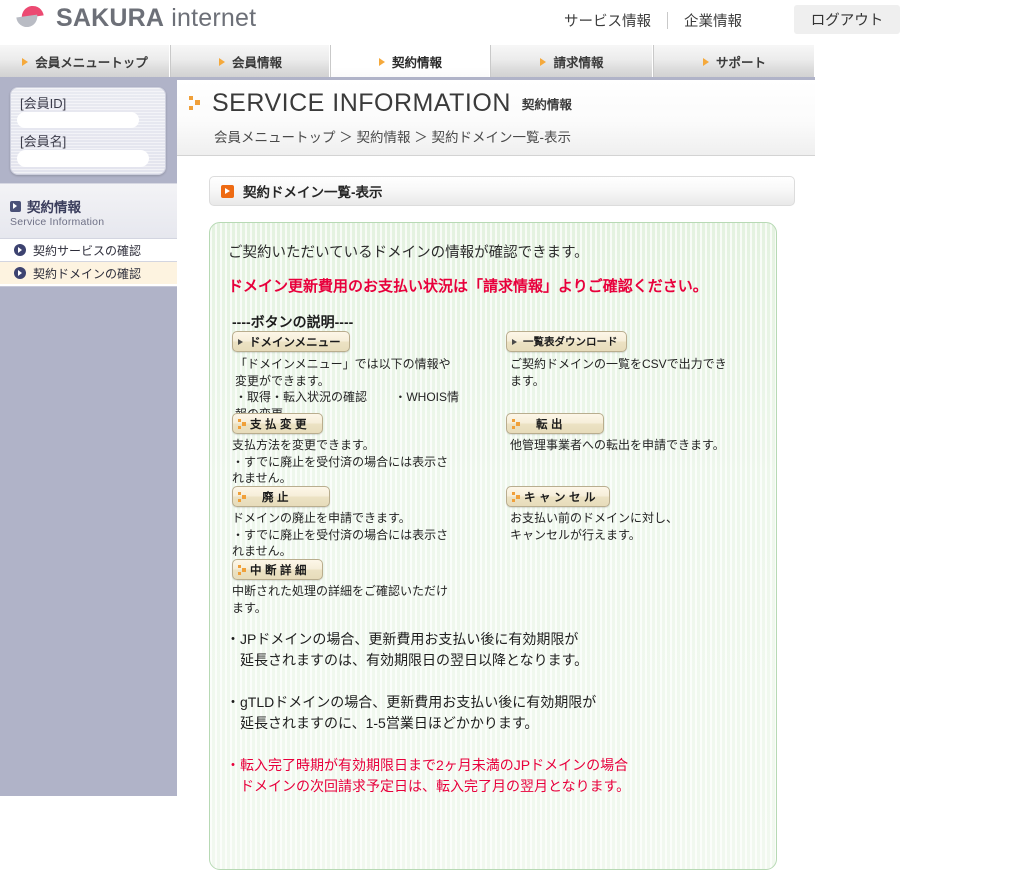 This screenshot has width=1024, height=870. I want to click on tab-label: サポート, so click(740, 62).